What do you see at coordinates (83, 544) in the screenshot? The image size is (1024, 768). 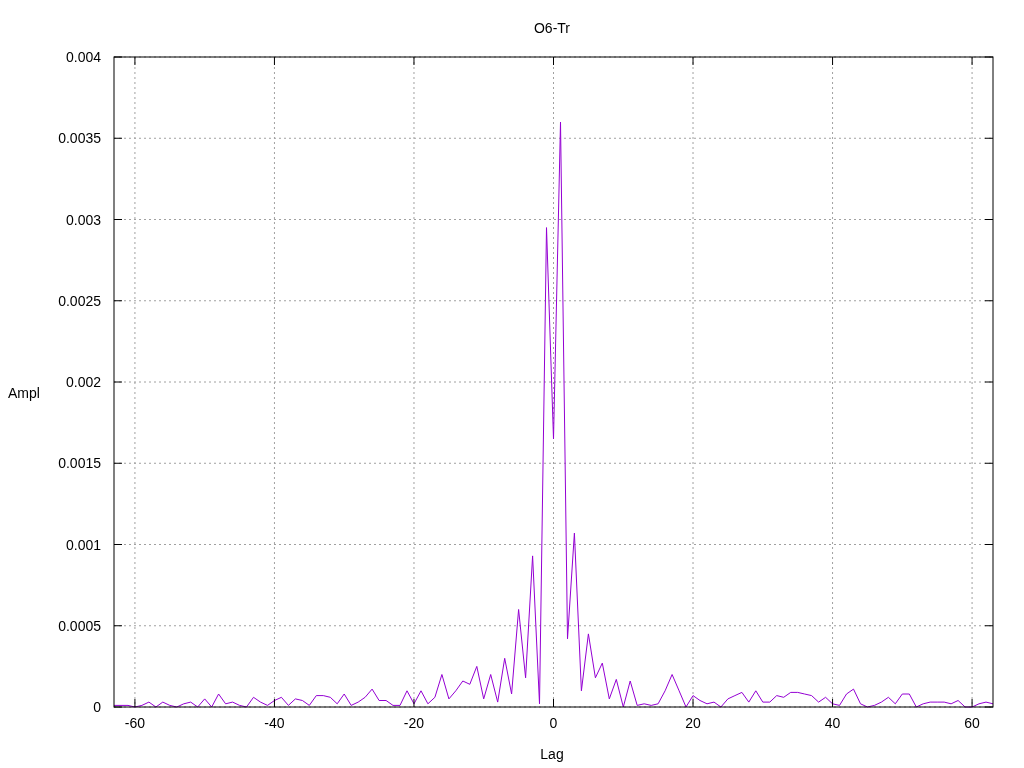 I see `y-tick-label: 0.001` at bounding box center [83, 544].